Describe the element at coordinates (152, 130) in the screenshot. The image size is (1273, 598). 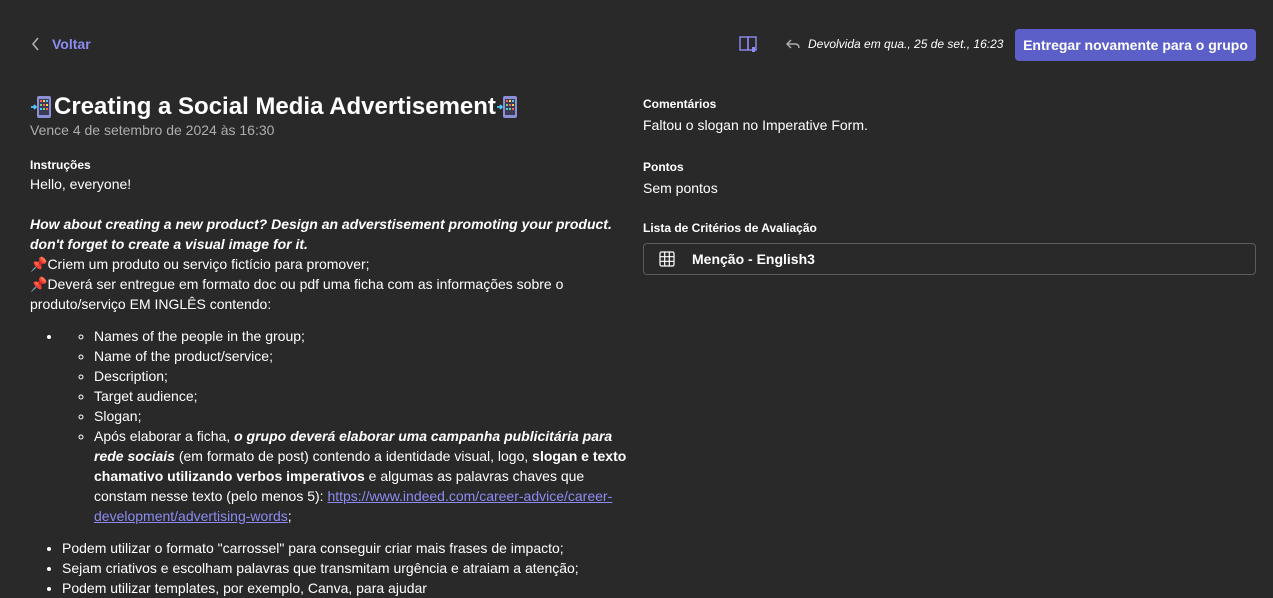
I see `due-date: Vence 4 de setembro de 2024 às 16:30` at that location.